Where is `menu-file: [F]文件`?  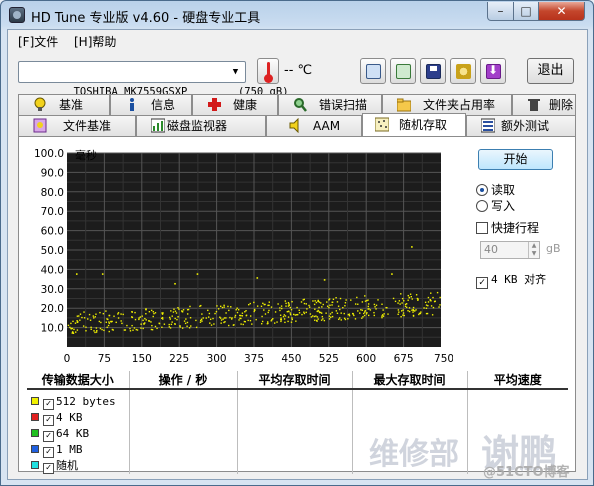 menu-file: [F]文件 is located at coordinates (38, 41).